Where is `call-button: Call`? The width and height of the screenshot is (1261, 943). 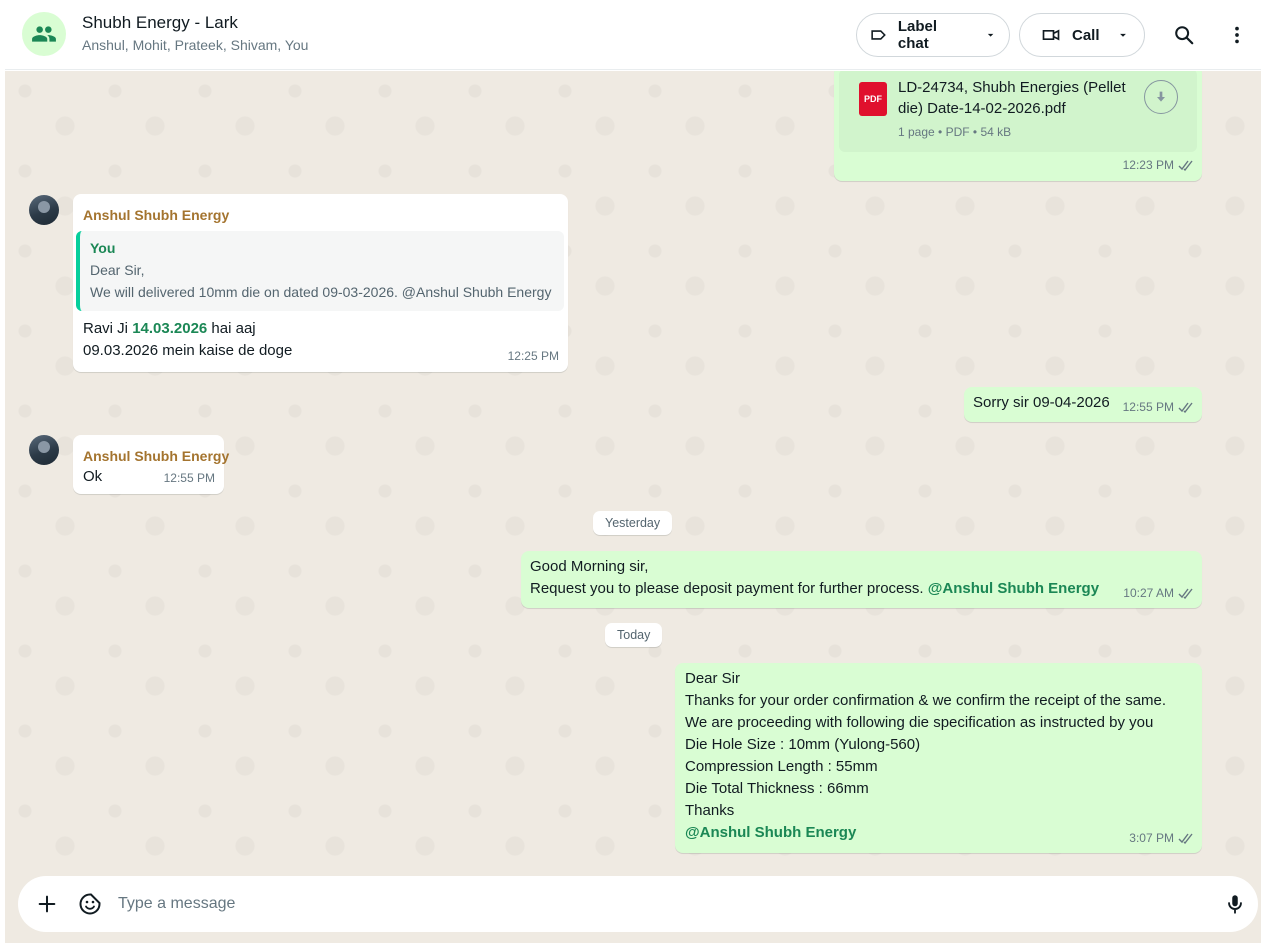
call-button: Call is located at coordinates (1082, 35).